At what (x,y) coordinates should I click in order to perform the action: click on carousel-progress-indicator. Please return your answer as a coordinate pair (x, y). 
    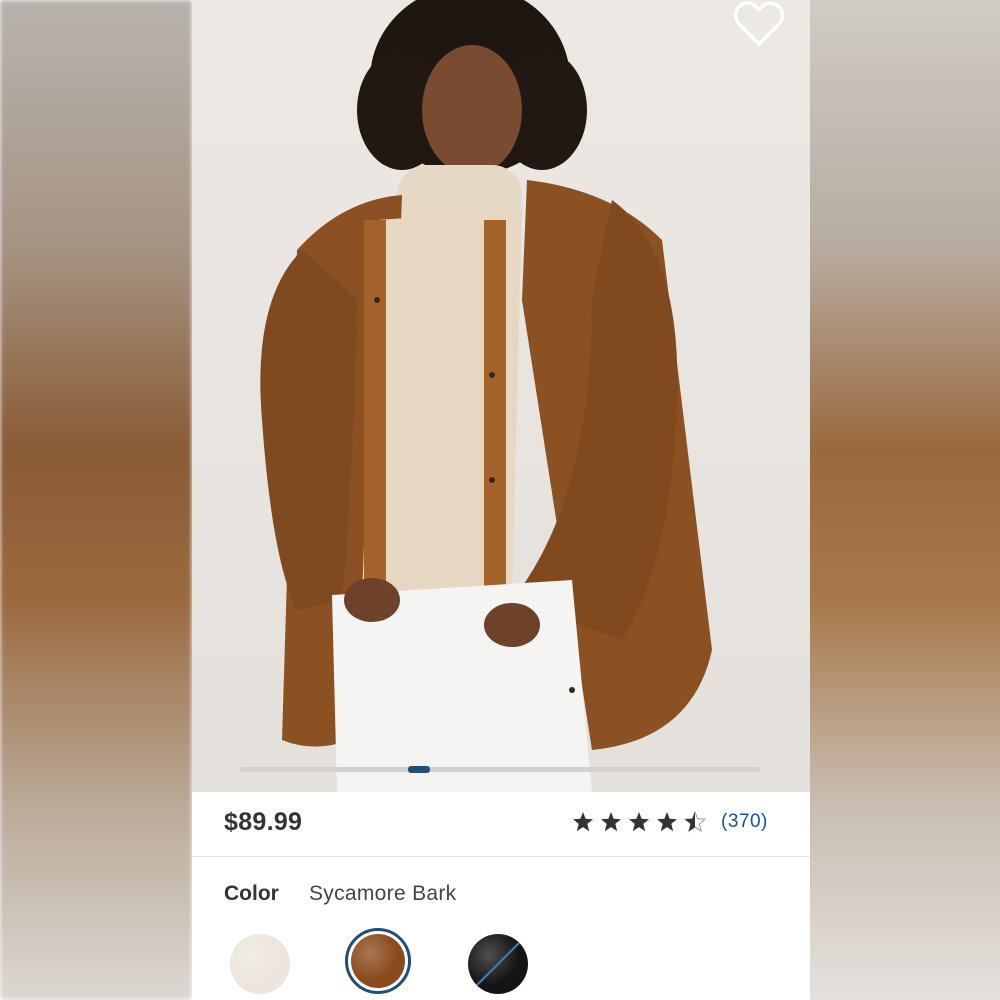
    Looking at the image, I should click on (418, 769).